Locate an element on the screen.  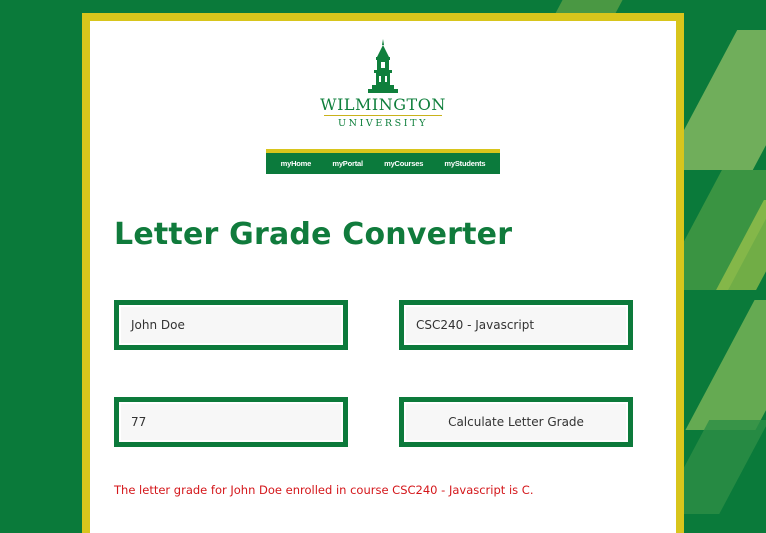
calculate-button: Calculate Letter Grade is located at coordinates (516, 422).